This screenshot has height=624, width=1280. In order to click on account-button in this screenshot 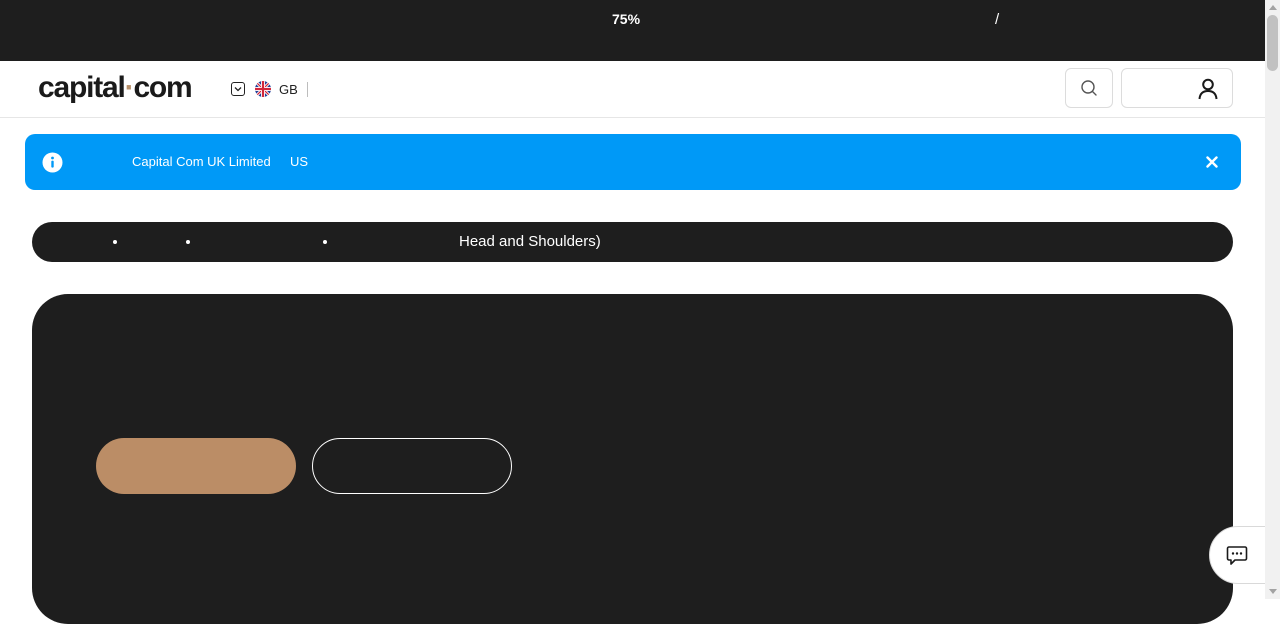, I will do `click(1177, 88)`.